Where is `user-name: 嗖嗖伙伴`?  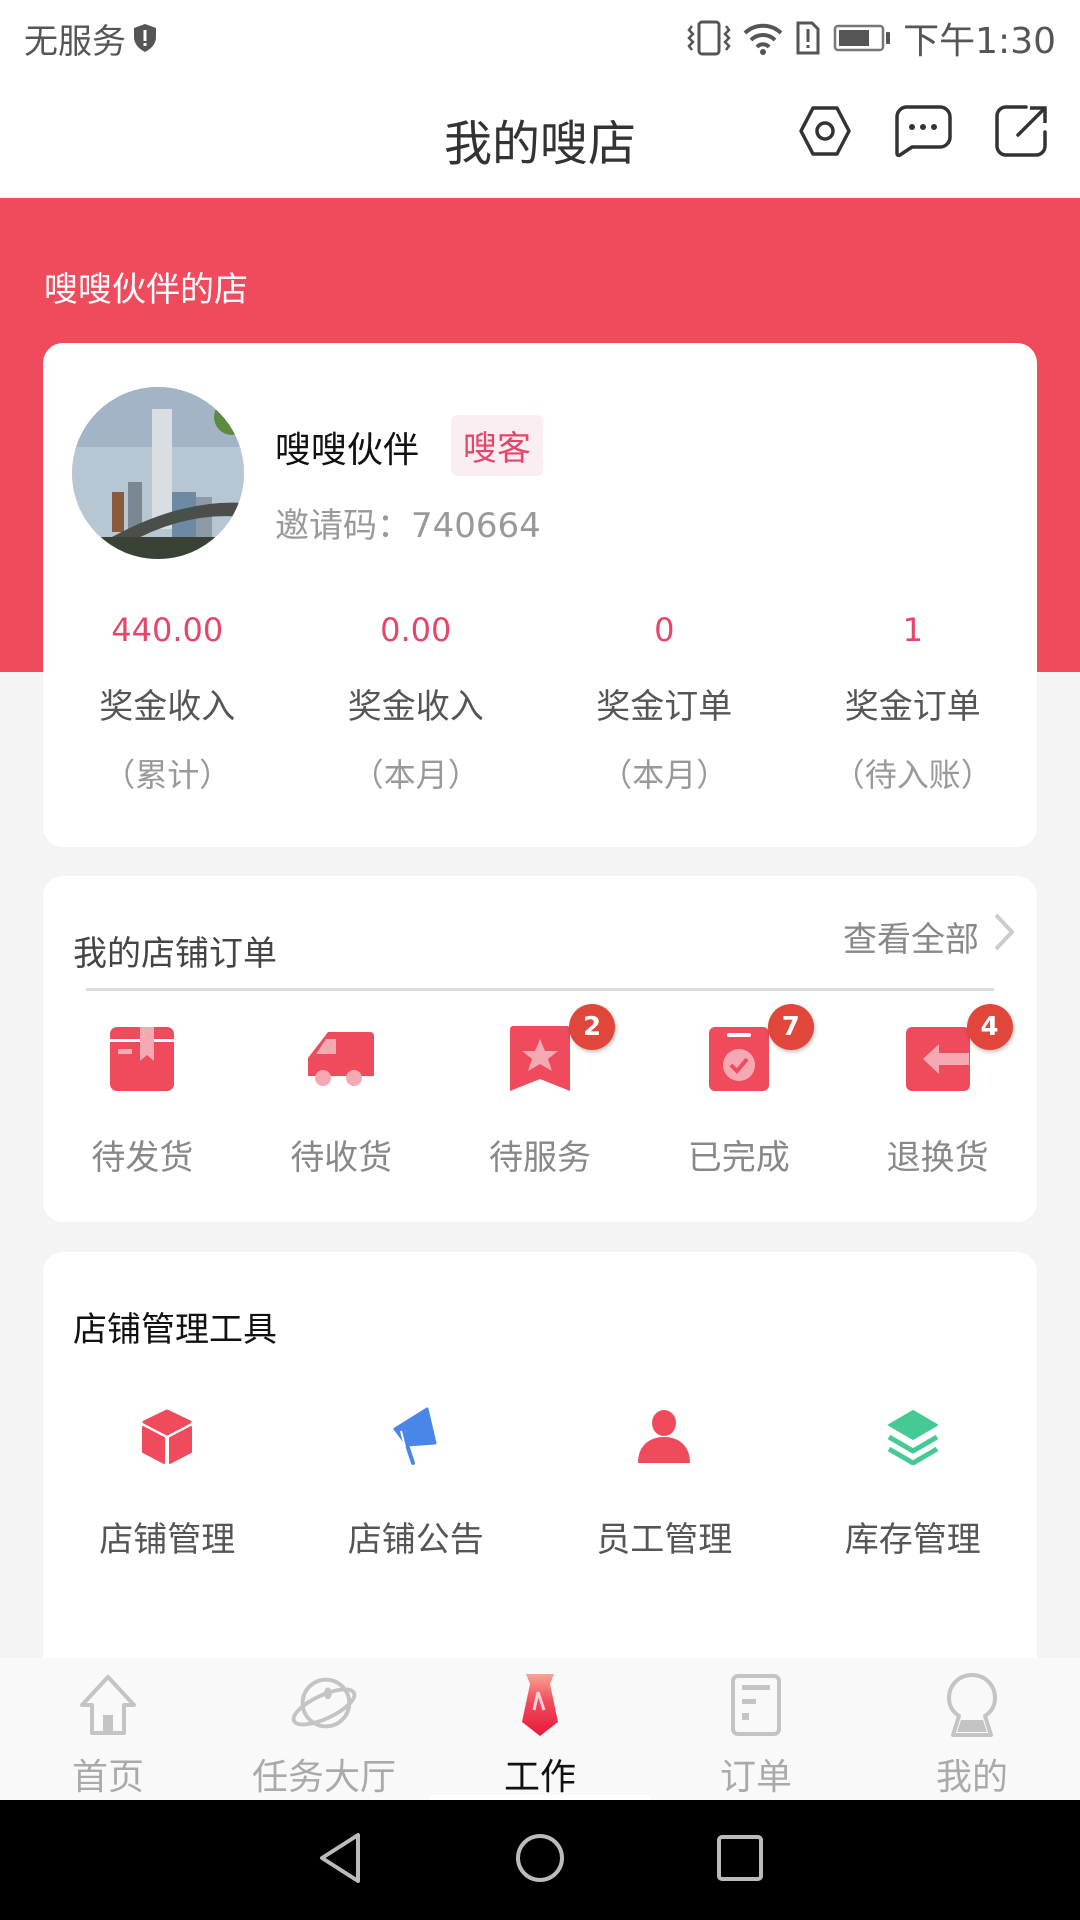 user-name: 嗖嗖伙伴 is located at coordinates (347, 450).